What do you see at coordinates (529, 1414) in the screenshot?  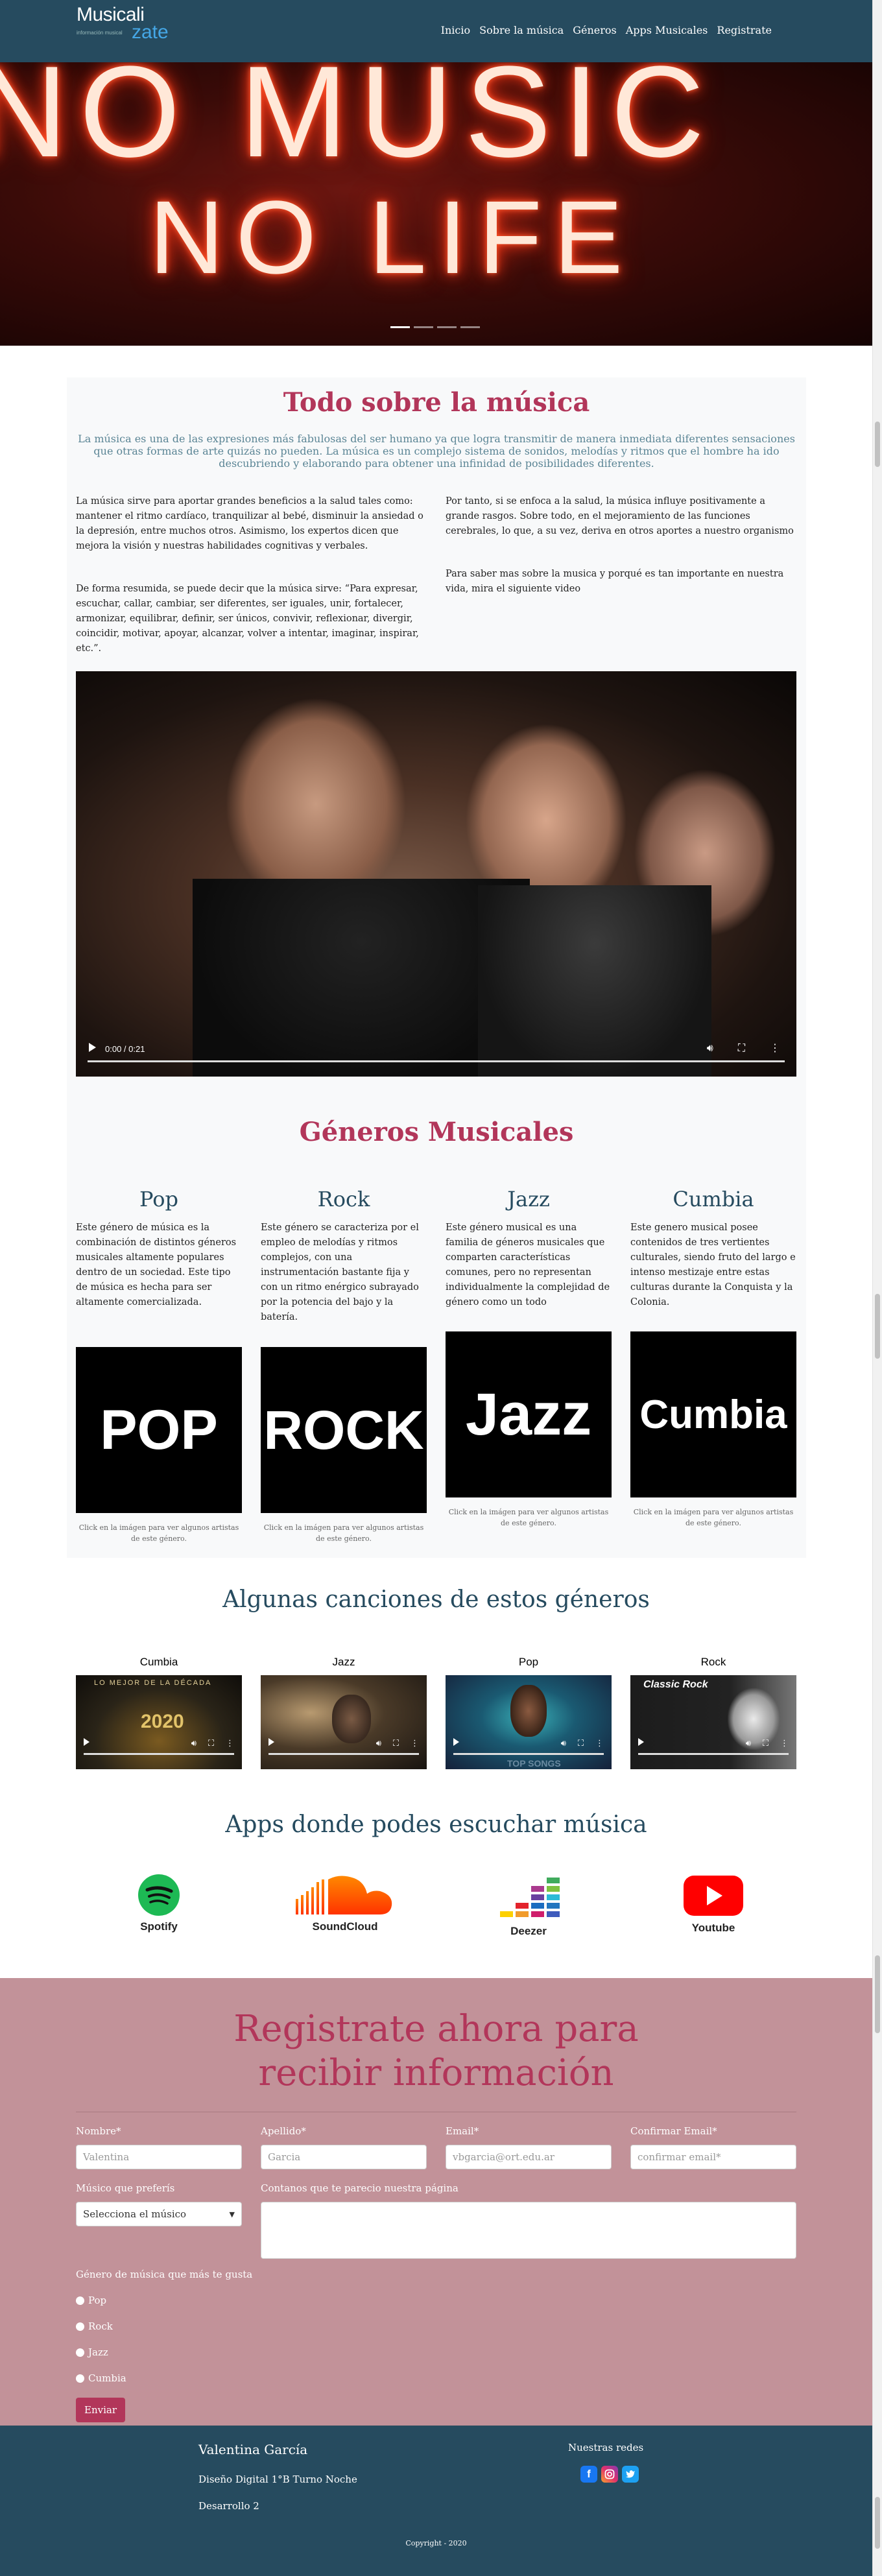 I see `genre-image-jazz: Jazz` at bounding box center [529, 1414].